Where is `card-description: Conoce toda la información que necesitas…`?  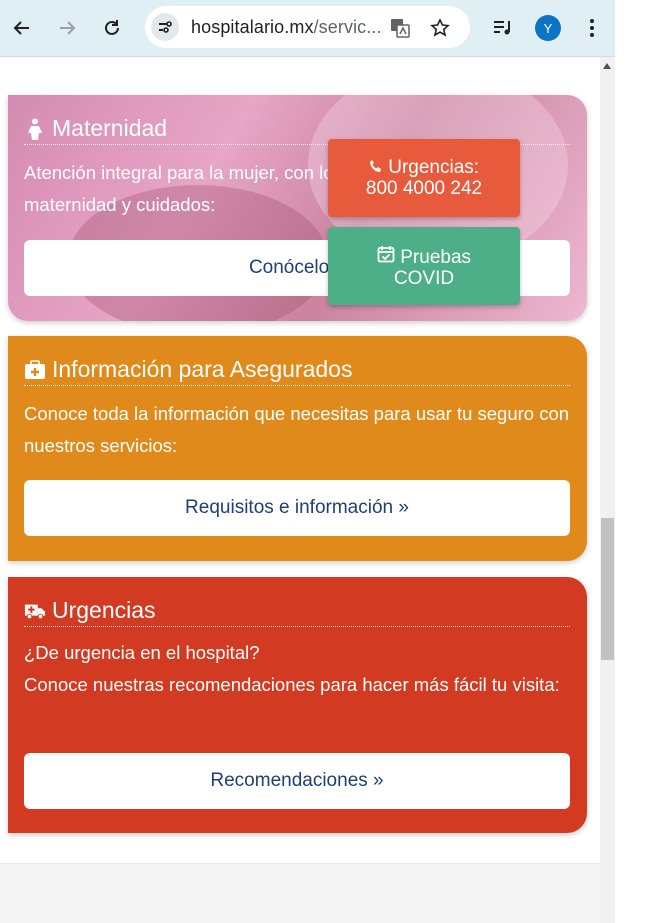 card-description: Conoce toda la información que necesitas… is located at coordinates (297, 429).